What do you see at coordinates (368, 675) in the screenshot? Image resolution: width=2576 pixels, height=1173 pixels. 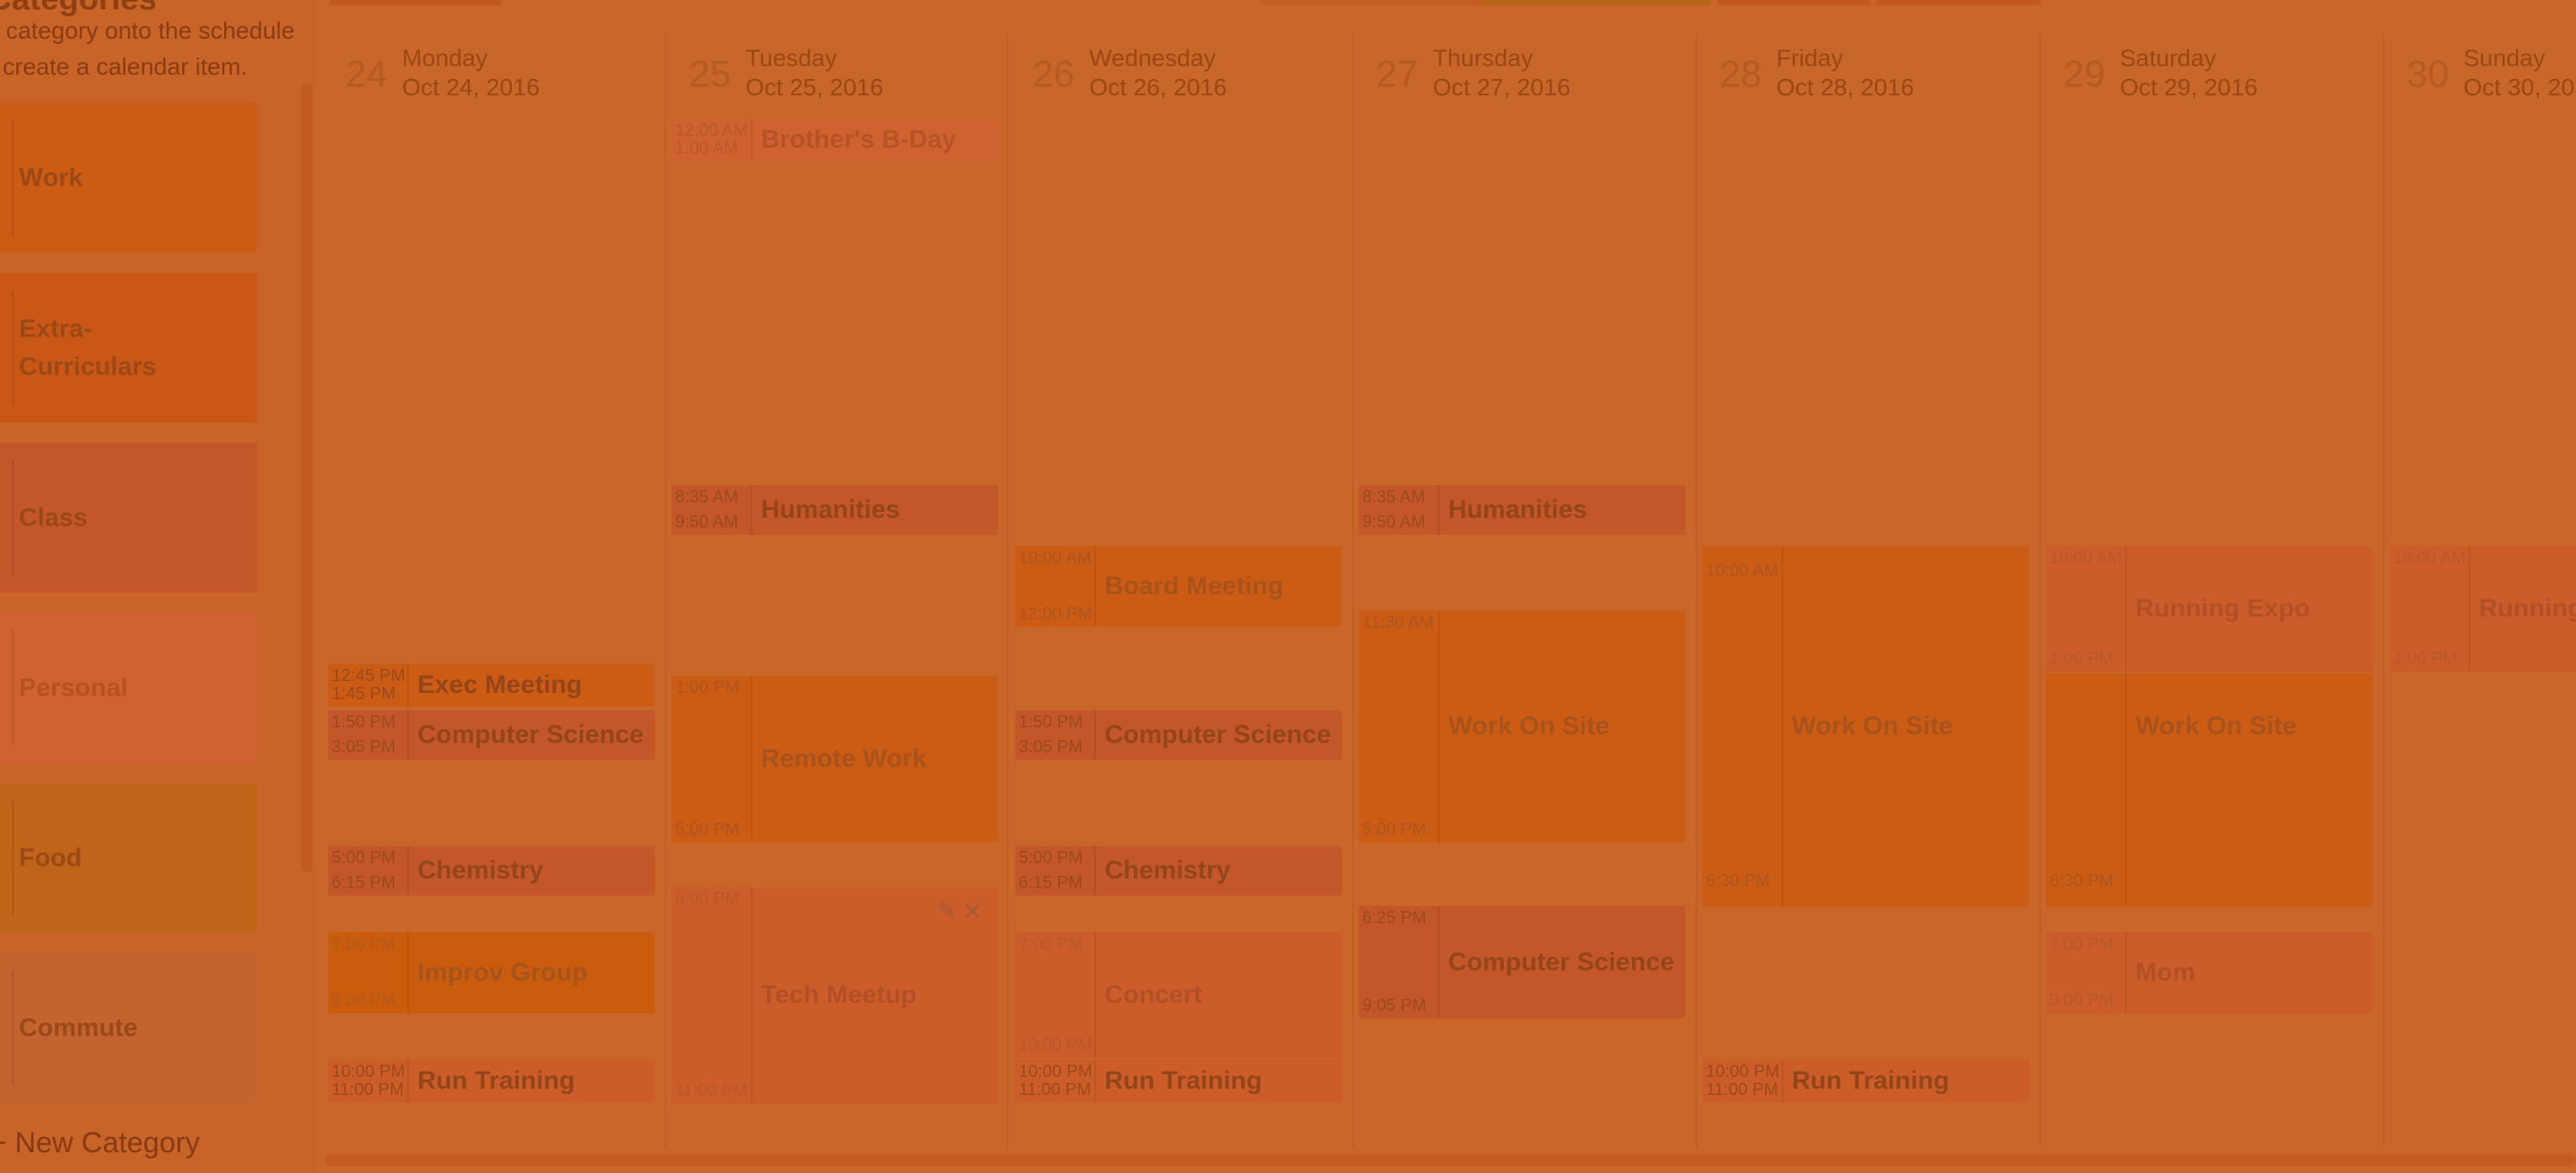 I see `event-start-time: 12:45 PM` at bounding box center [368, 675].